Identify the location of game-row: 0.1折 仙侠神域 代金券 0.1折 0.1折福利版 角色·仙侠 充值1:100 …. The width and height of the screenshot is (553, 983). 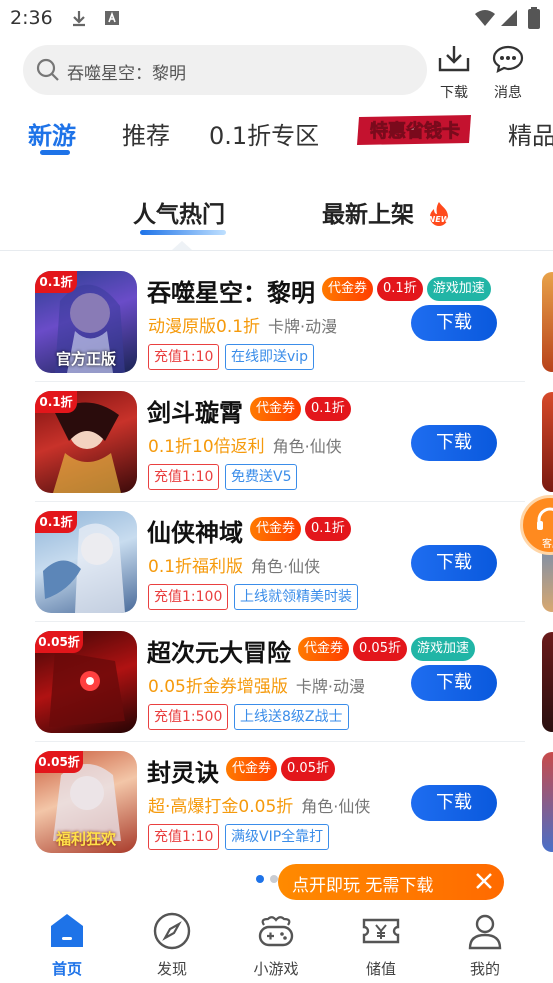
(276, 562).